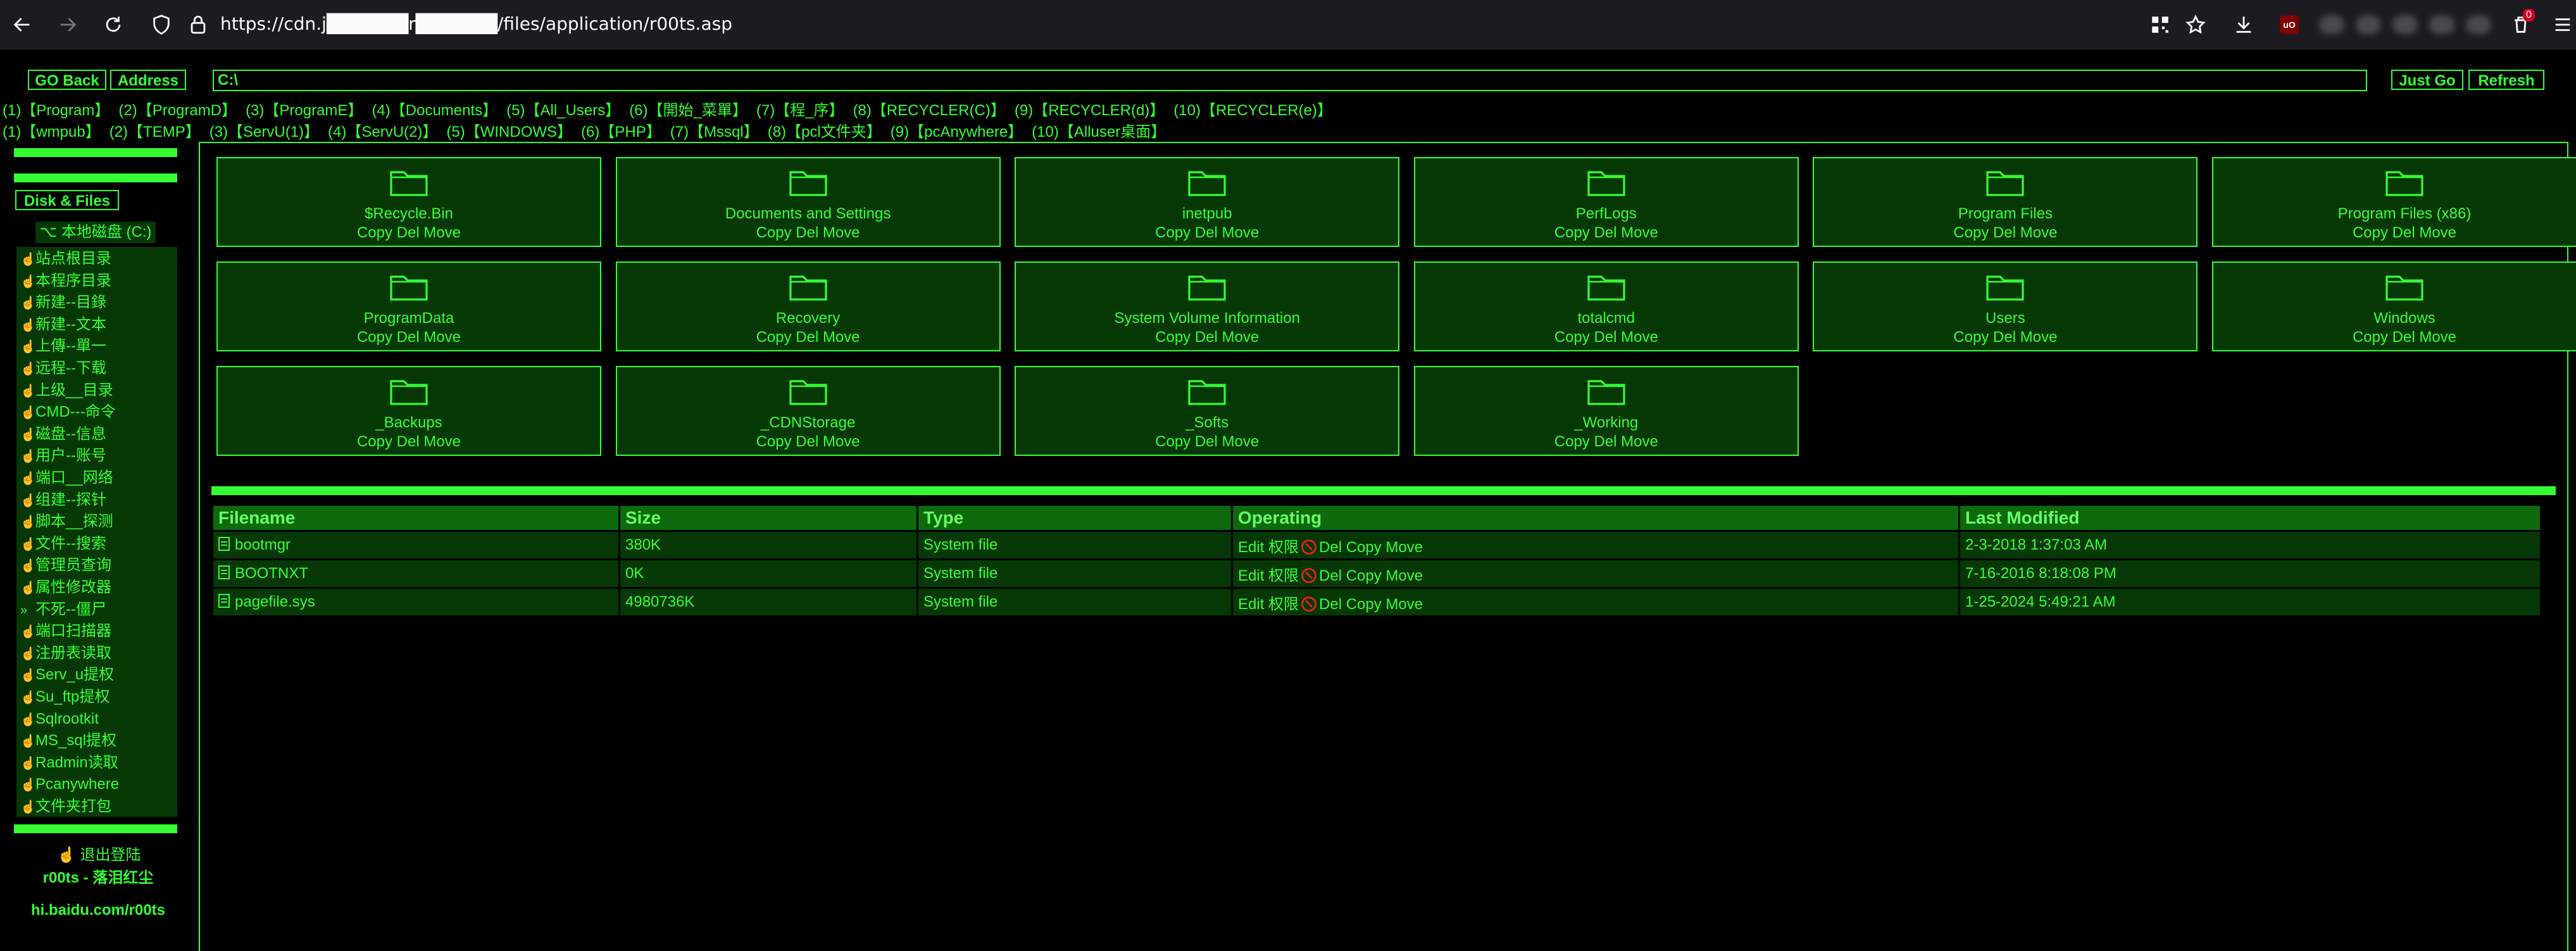  Describe the element at coordinates (63, 500) in the screenshot. I see `sidebar-menu-item: ☝组建--探针` at that location.